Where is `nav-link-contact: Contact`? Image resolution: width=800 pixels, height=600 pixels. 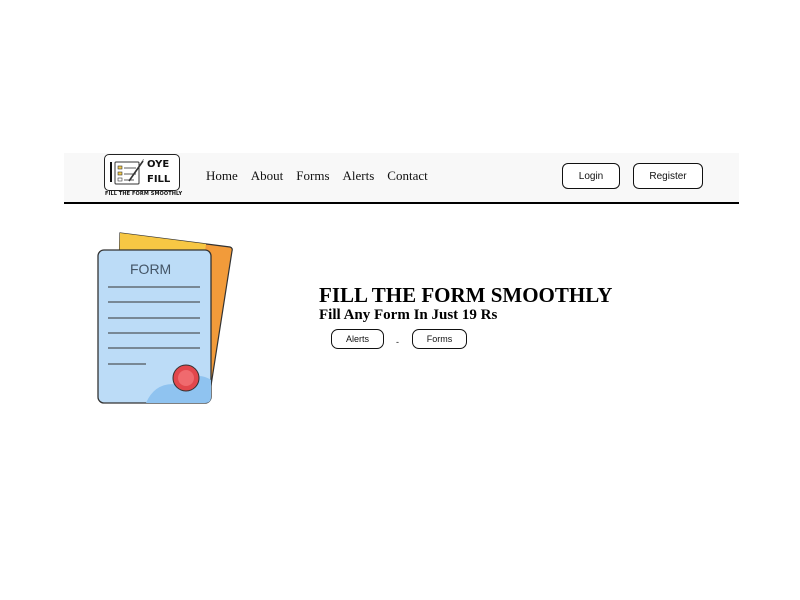 nav-link-contact: Contact is located at coordinates (407, 176).